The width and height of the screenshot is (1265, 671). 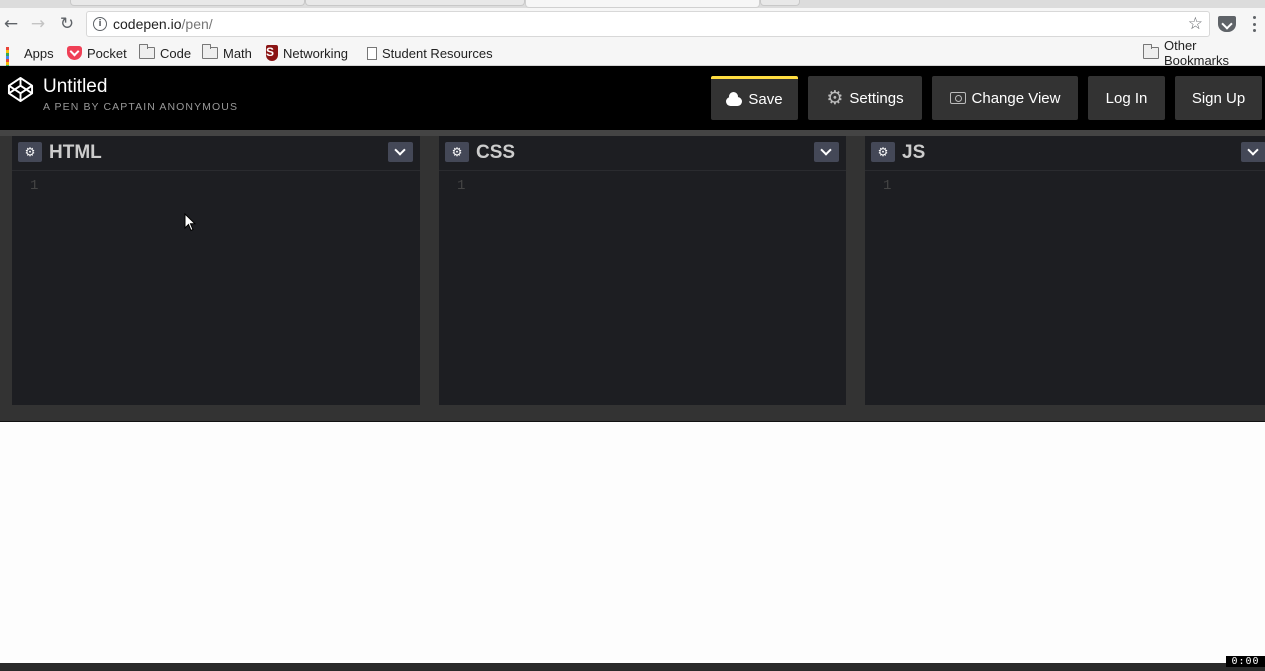 I want to click on settings-button: ⚙ Settings, so click(x=865, y=98).